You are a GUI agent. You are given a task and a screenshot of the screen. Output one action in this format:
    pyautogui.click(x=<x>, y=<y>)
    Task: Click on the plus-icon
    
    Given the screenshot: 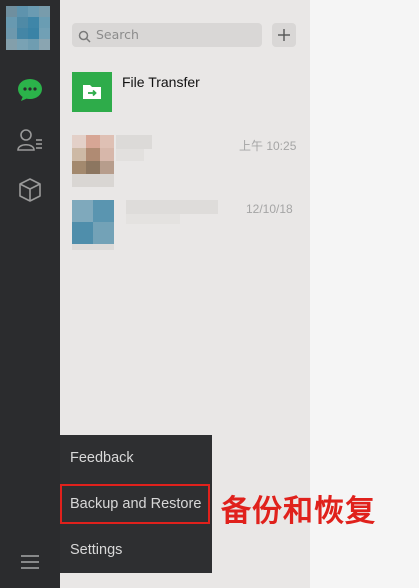 What is the action you would take?
    pyautogui.click(x=284, y=35)
    